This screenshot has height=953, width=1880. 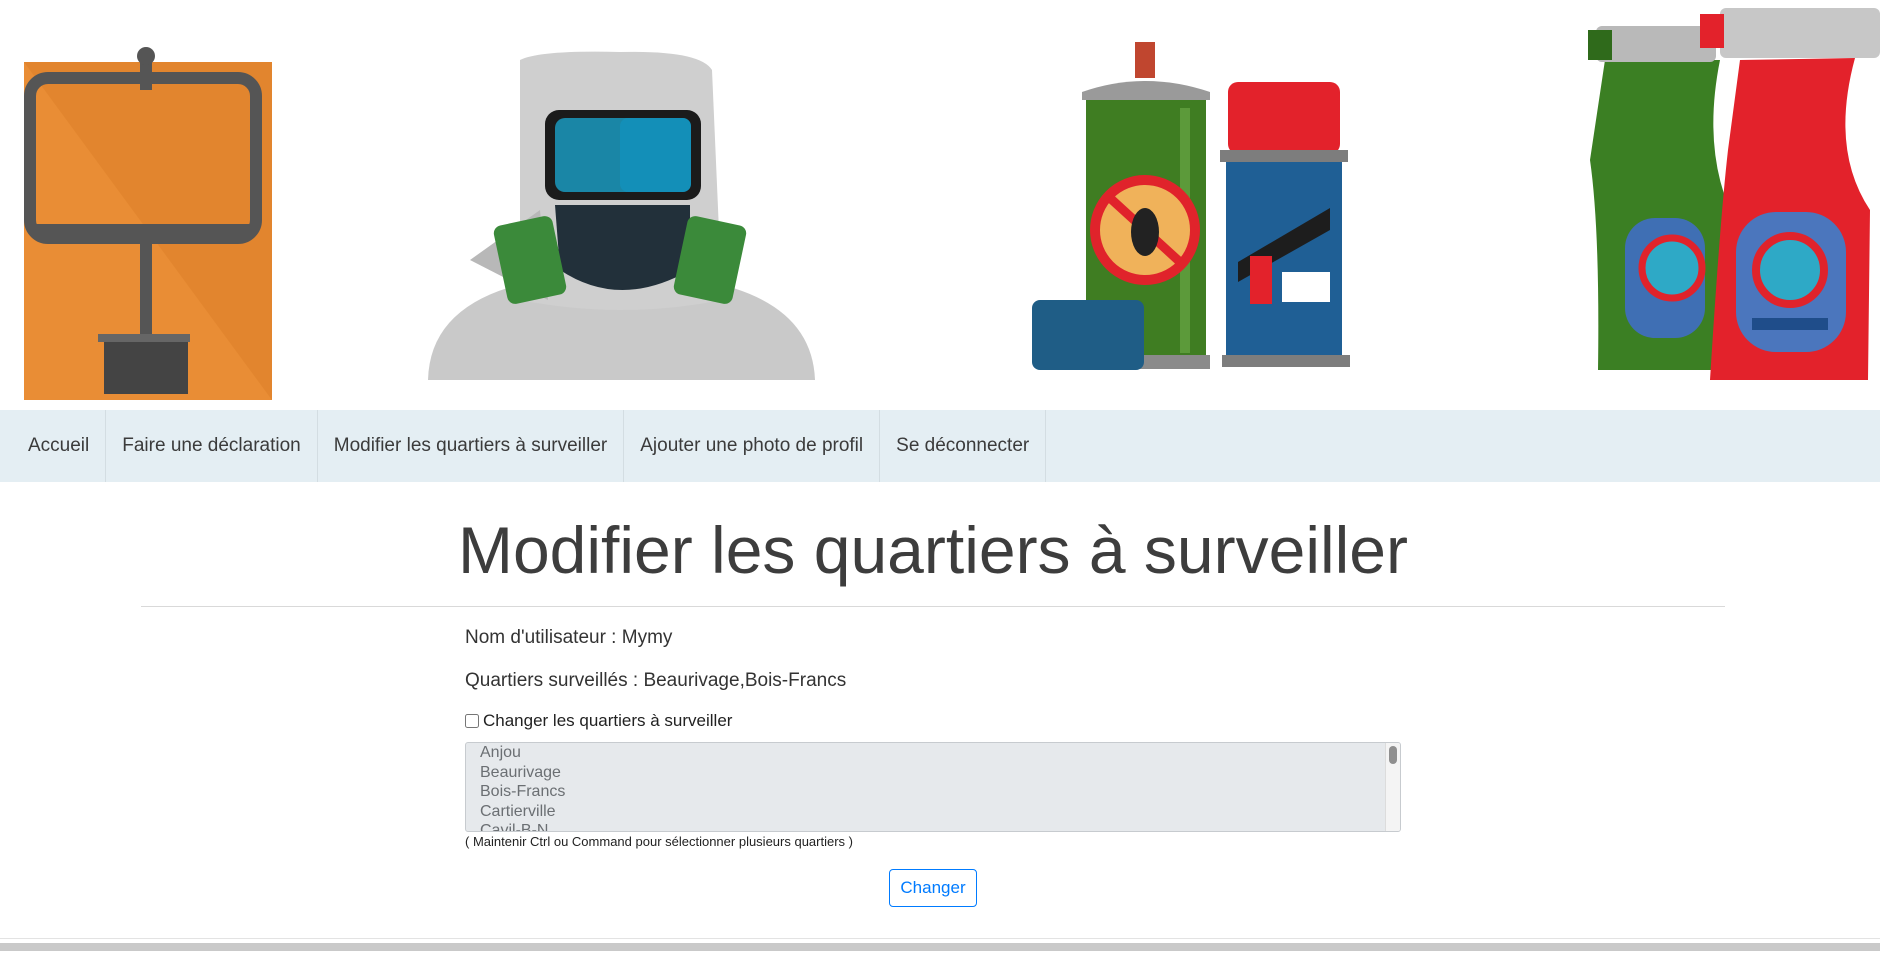 What do you see at coordinates (963, 446) in the screenshot?
I see `nav-item-se-deconnecter: Se déconnecter` at bounding box center [963, 446].